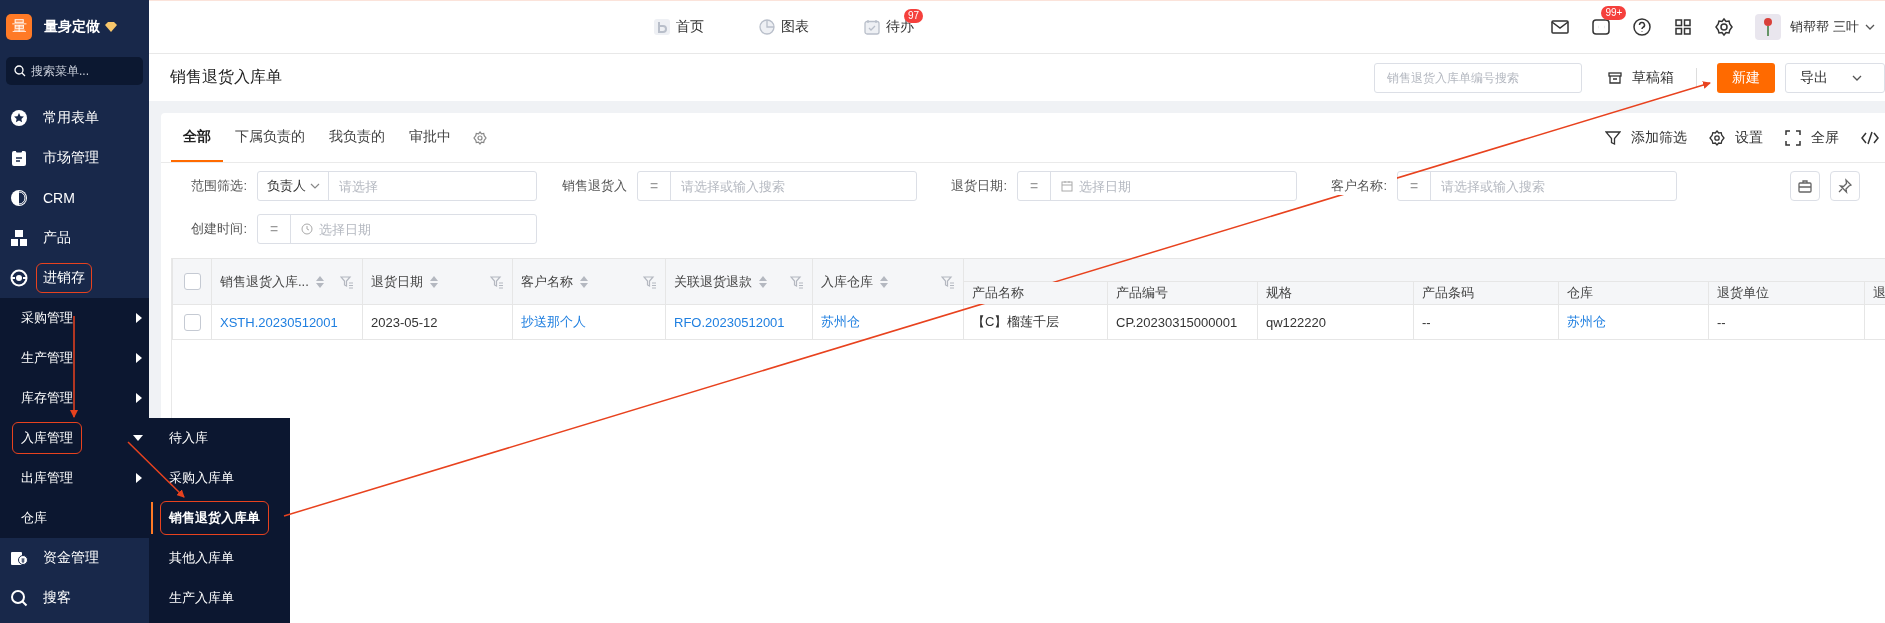 This screenshot has width=1885, height=623. What do you see at coordinates (71, 558) in the screenshot?
I see `menu-item: 资金管理` at bounding box center [71, 558].